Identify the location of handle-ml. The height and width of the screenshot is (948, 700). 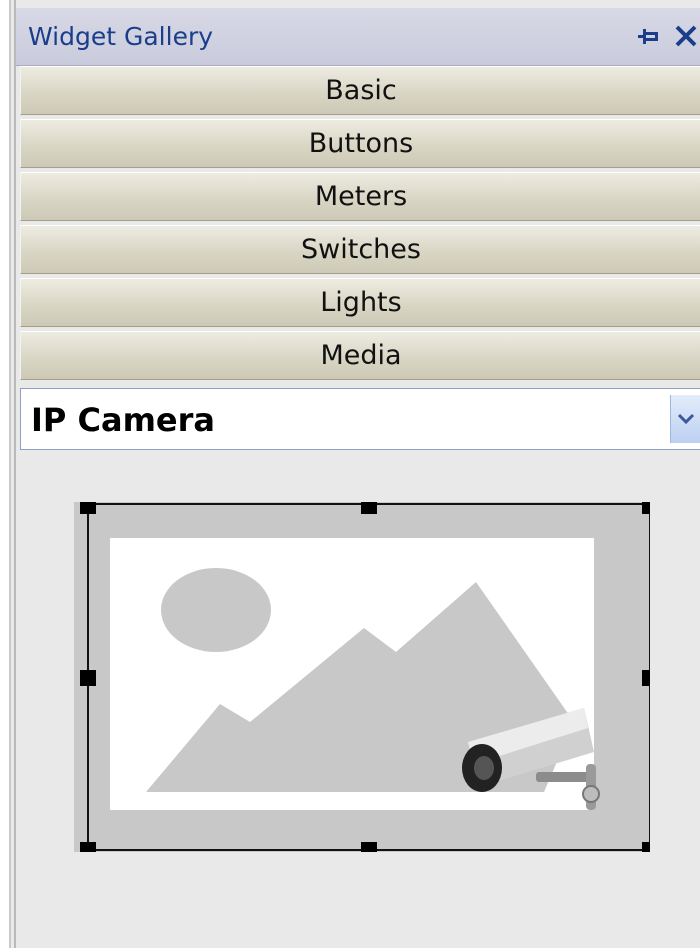
(88, 678).